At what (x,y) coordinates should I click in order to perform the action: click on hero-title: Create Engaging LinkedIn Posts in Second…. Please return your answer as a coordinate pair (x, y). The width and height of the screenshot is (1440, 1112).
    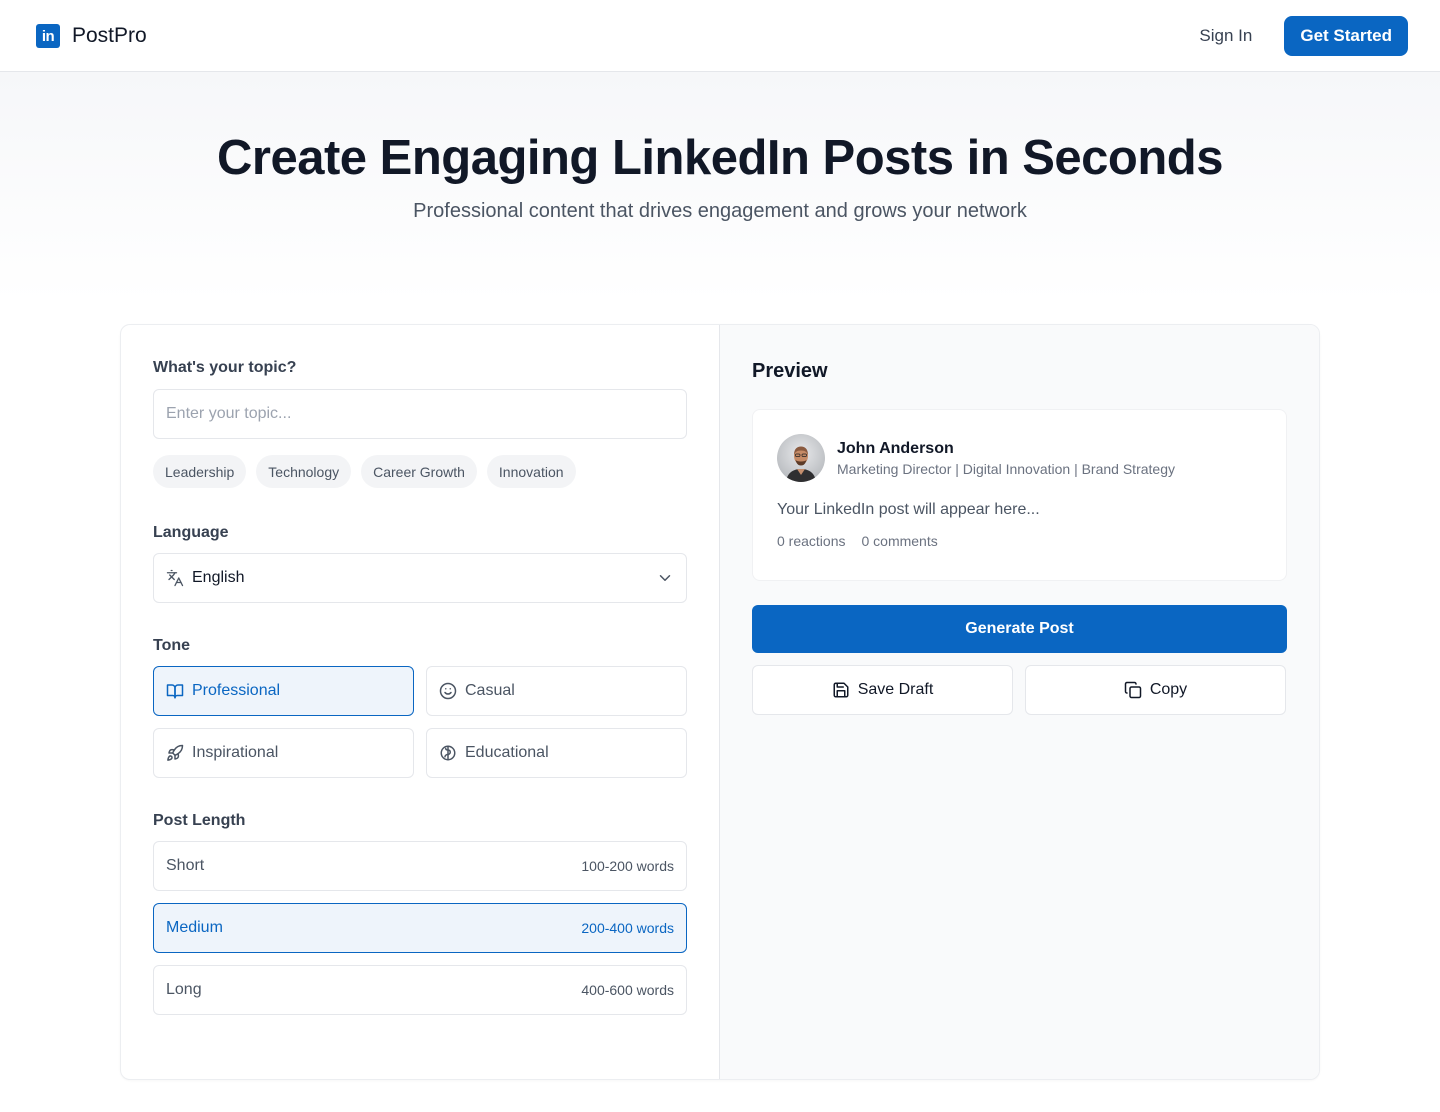
    Looking at the image, I should click on (720, 158).